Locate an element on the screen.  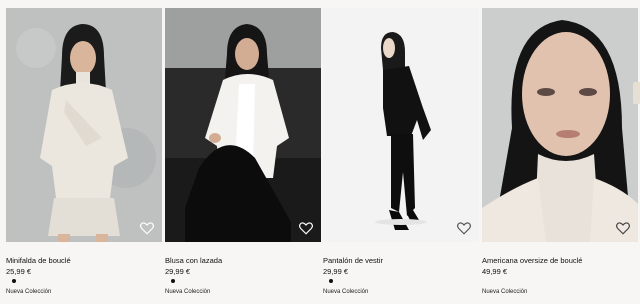
product-name: Pantalón de vestir is located at coordinates (353, 260).